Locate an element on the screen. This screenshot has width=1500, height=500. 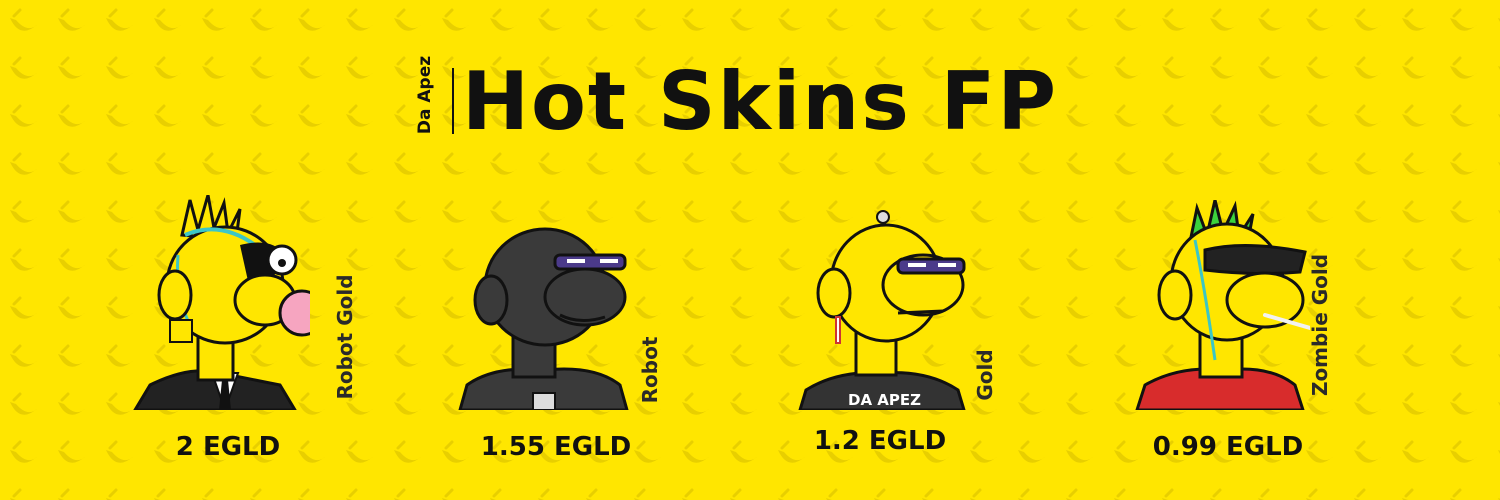
brand-block: Da Apez is located at coordinates (425, 95).